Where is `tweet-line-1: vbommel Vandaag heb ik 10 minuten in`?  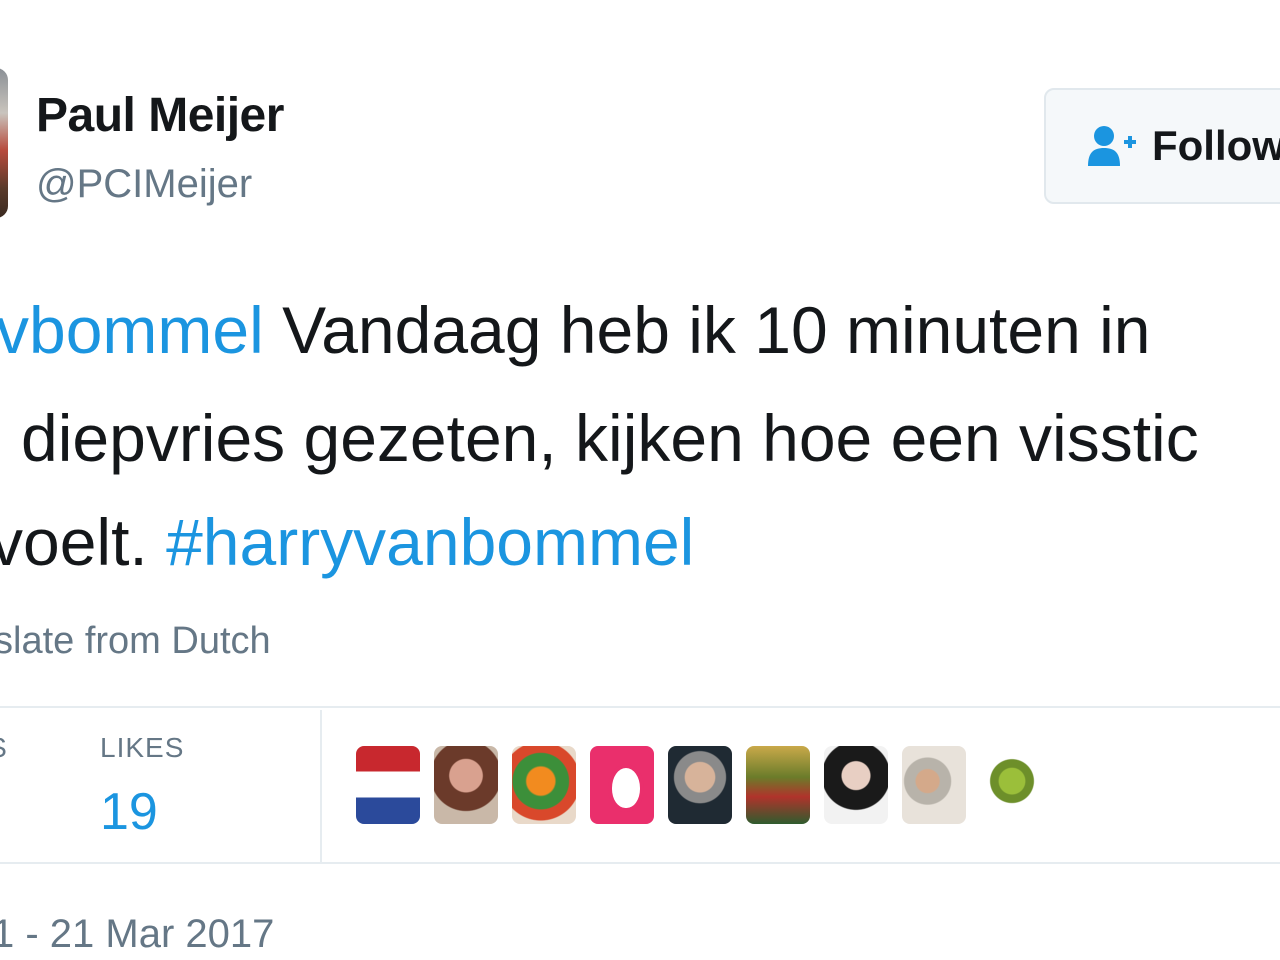
tweet-line-1: vbommel Vandaag heb ik 10 minuten in is located at coordinates (575, 330).